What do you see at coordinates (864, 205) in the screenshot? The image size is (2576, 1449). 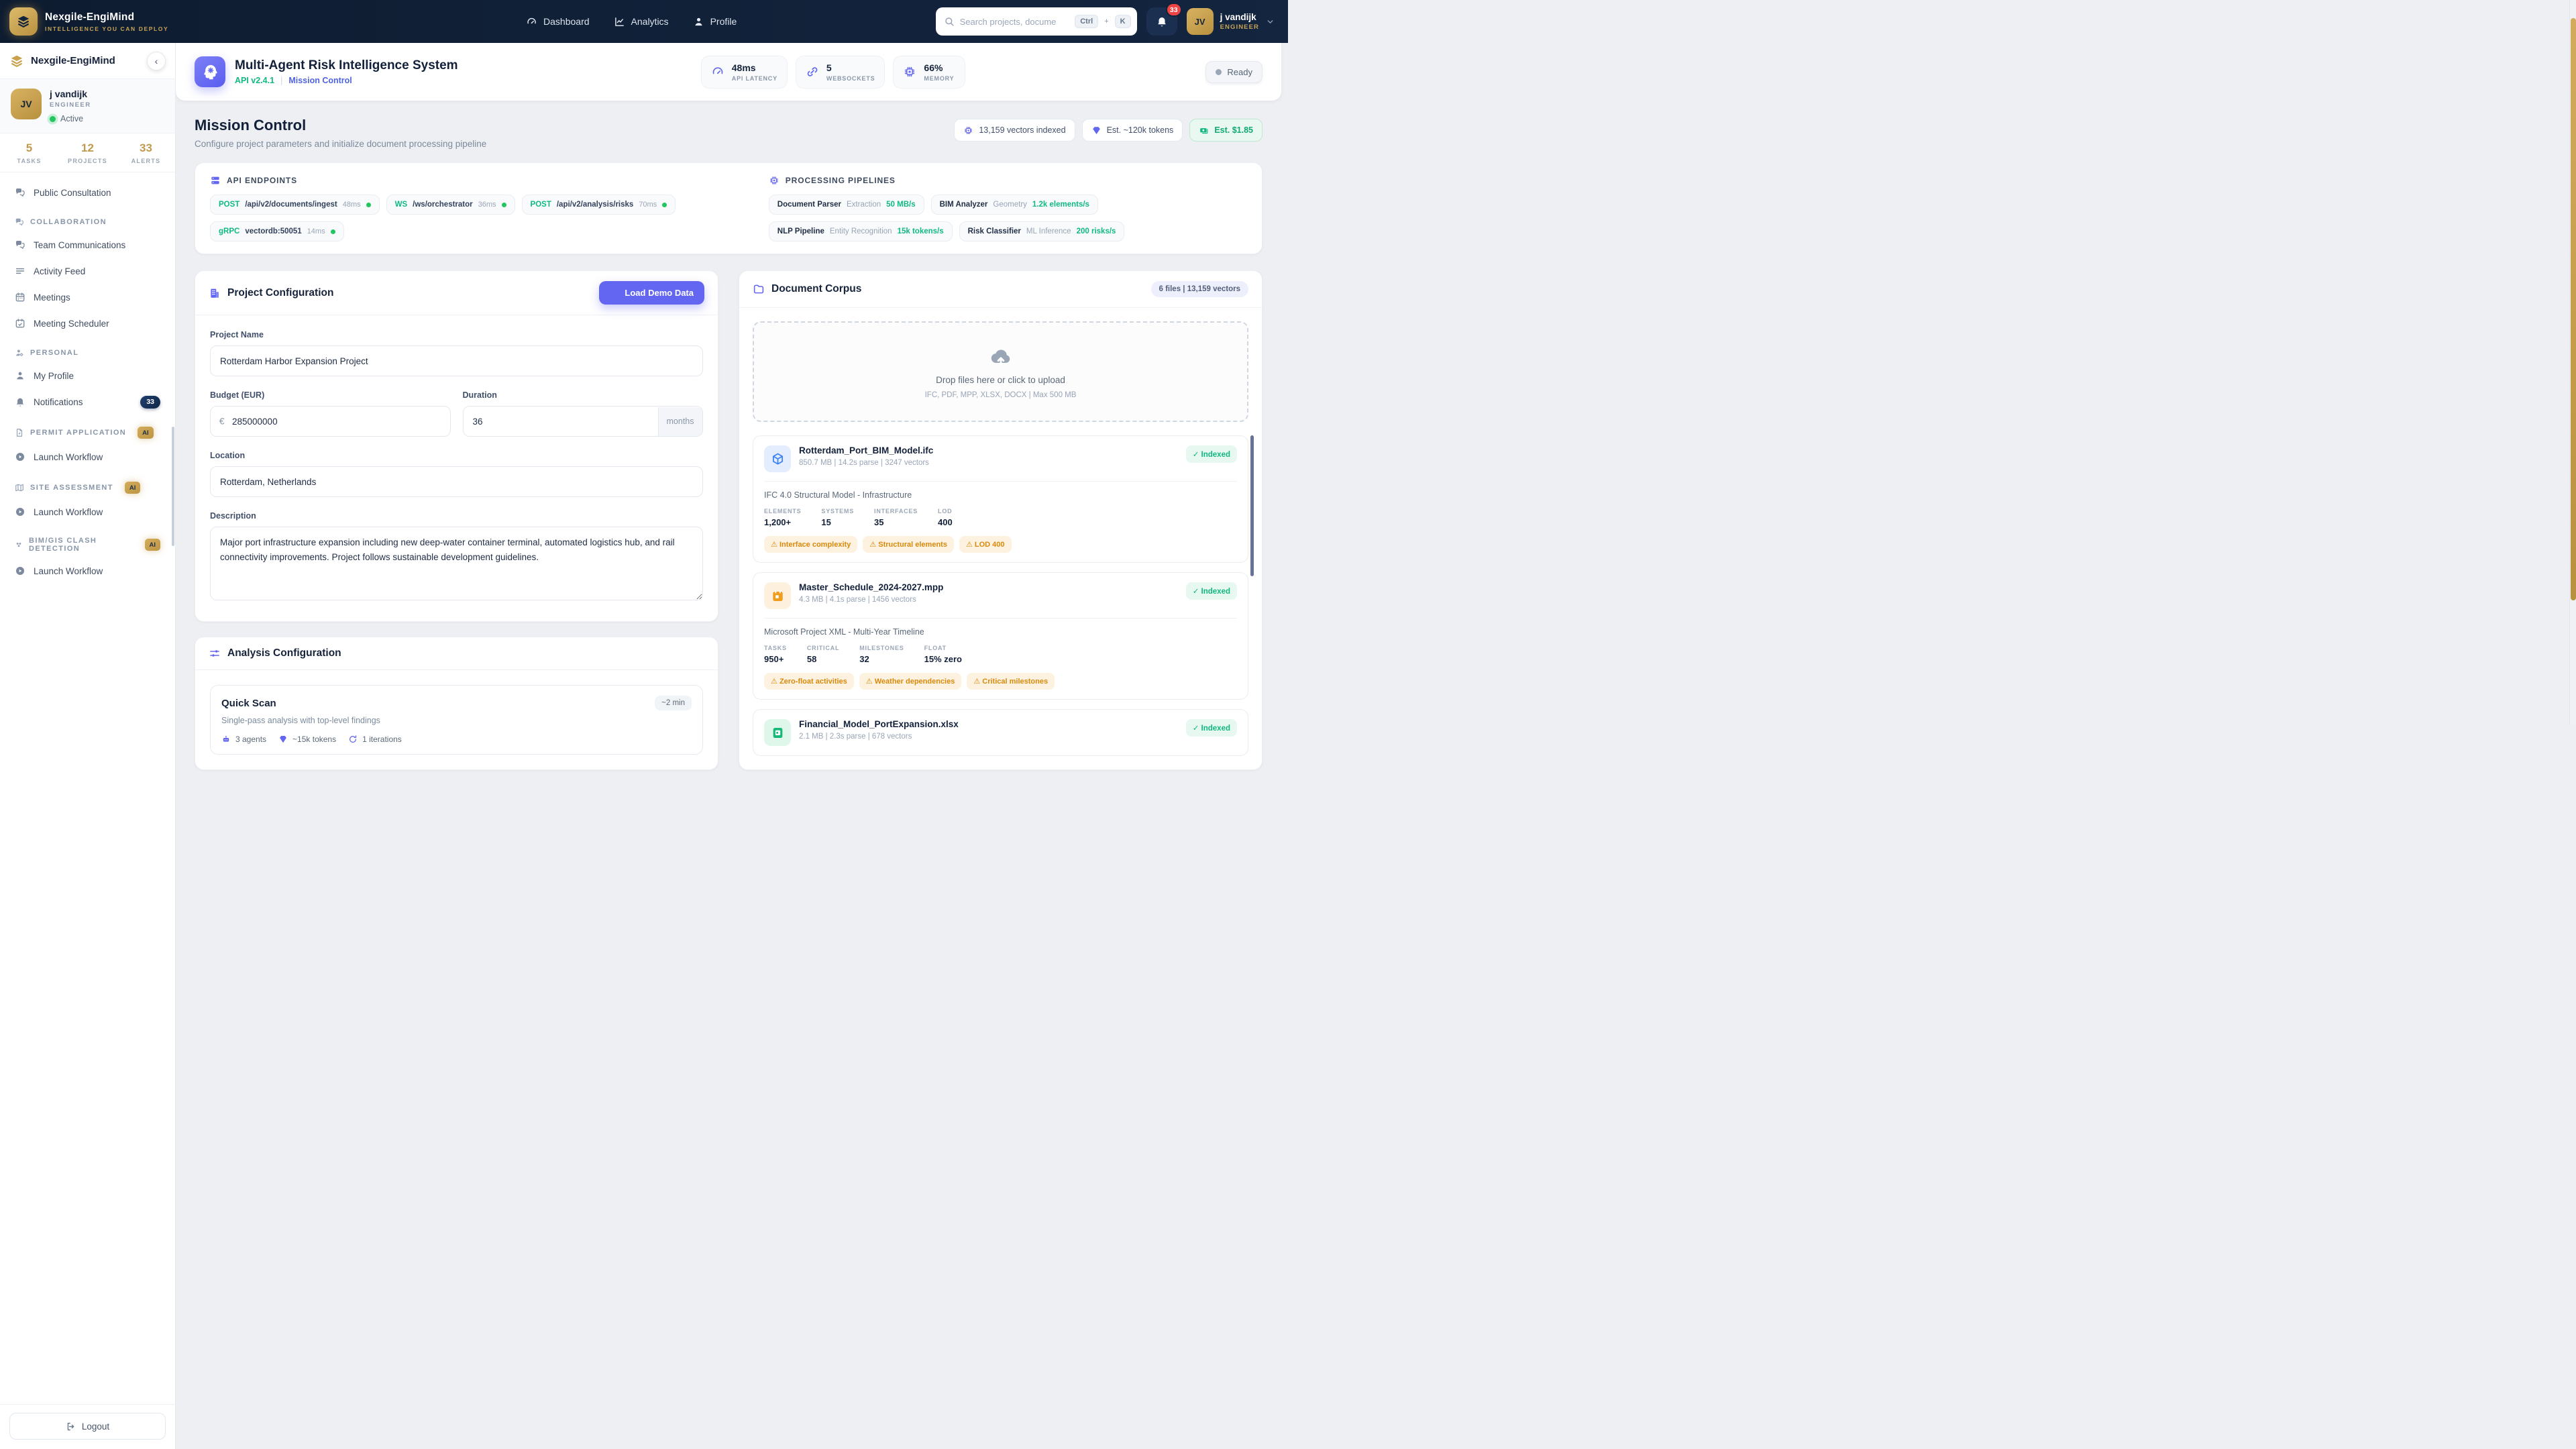 I see `pipeline-type: Extraction` at bounding box center [864, 205].